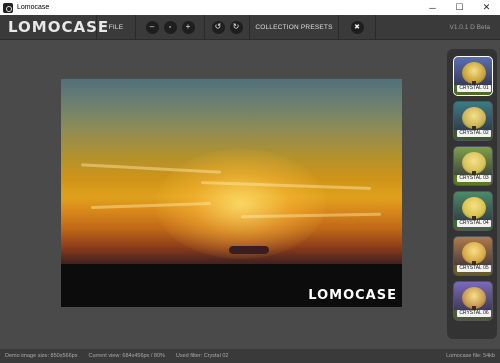  What do you see at coordinates (474, 133) in the screenshot?
I see `preset-label: CRYSTAL 02` at bounding box center [474, 133].